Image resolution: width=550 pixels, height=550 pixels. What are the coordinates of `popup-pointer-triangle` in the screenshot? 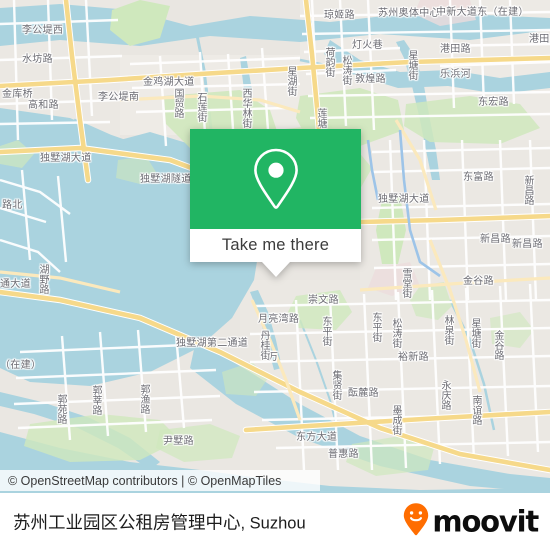 It's located at (275, 269).